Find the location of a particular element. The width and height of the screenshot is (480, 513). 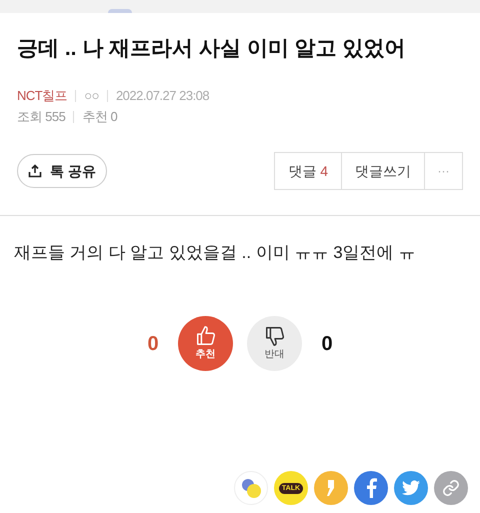

write-comment-button: 댓글쓰기 is located at coordinates (383, 171).